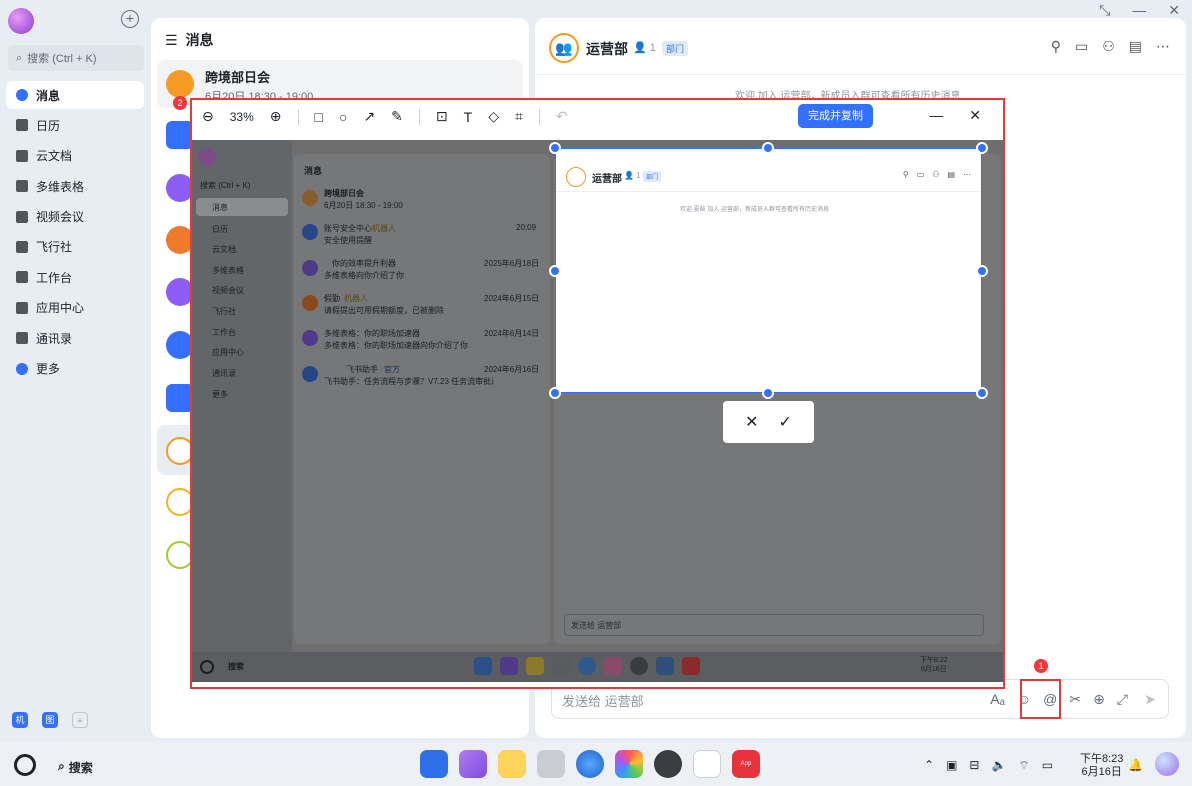 The image size is (1192, 786). Describe the element at coordinates (319, 117) in the screenshot. I see `rectangle-icon: □` at that location.